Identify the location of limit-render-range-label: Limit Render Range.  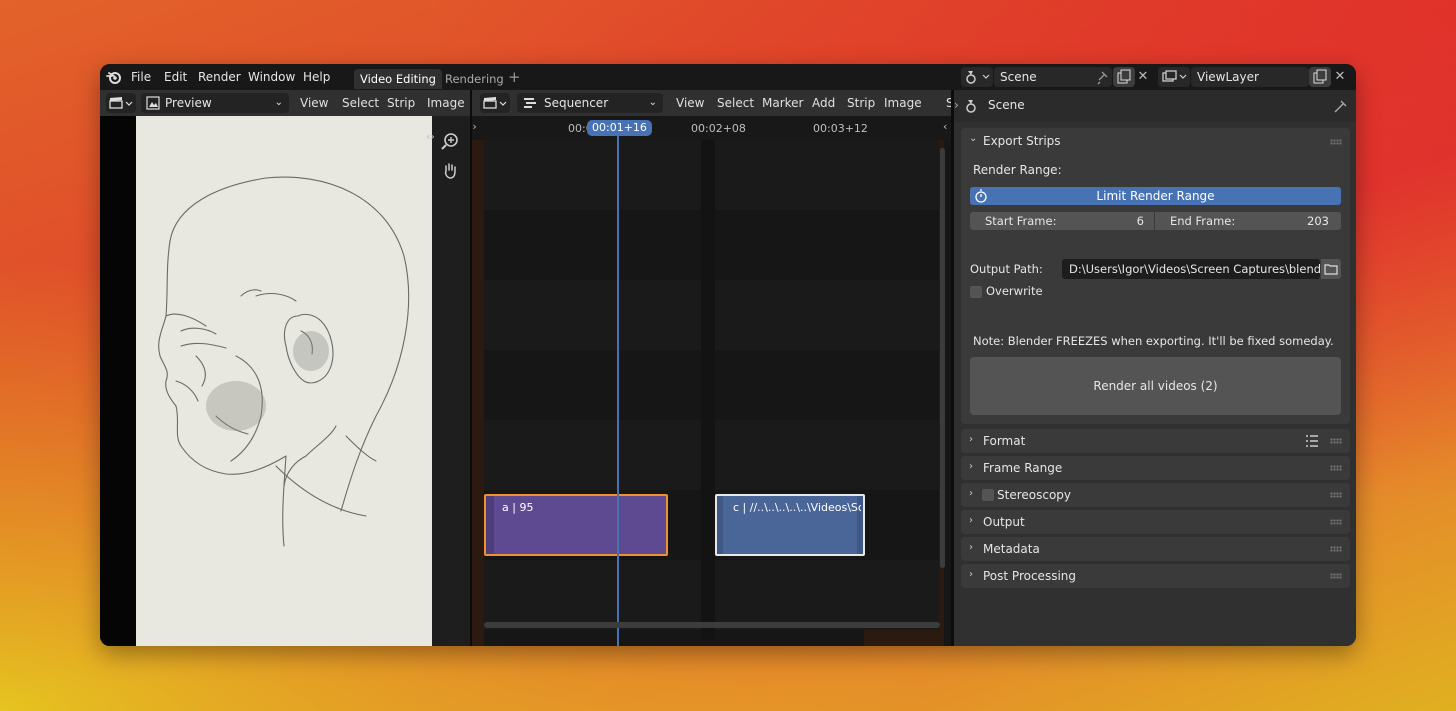
(1155, 196).